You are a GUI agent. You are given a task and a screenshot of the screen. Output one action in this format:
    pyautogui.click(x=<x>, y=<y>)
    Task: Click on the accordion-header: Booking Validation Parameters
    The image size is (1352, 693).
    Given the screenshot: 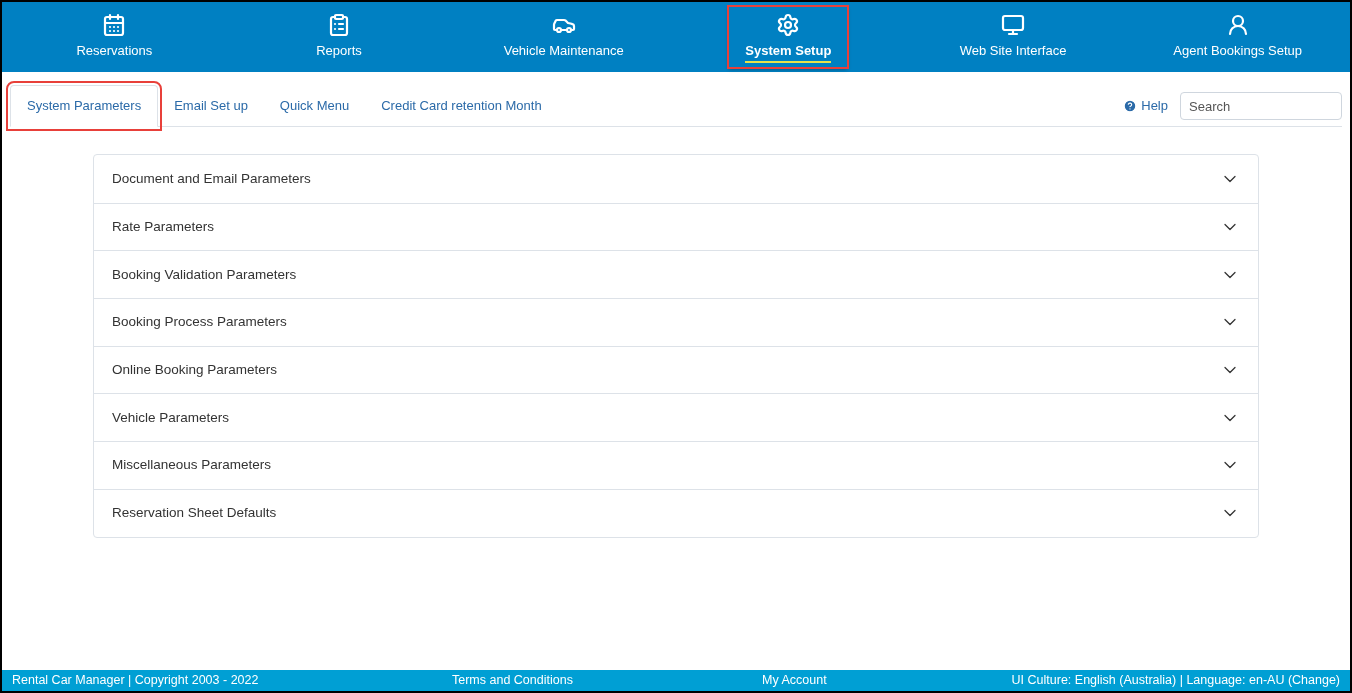 What is the action you would take?
    pyautogui.click(x=676, y=274)
    